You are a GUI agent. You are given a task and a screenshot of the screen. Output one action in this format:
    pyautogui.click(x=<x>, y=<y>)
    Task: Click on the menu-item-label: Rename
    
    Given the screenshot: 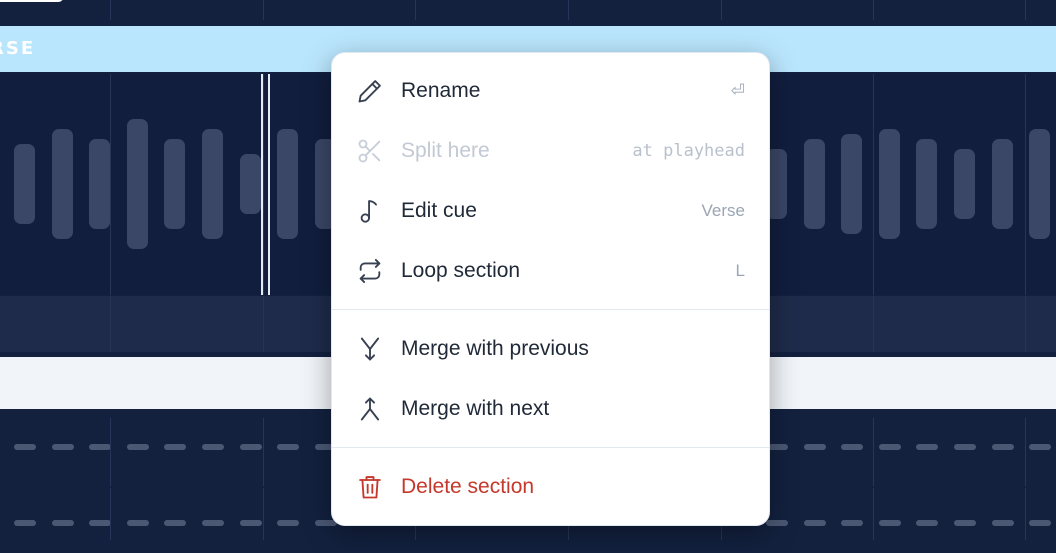 What is the action you would take?
    pyautogui.click(x=441, y=90)
    